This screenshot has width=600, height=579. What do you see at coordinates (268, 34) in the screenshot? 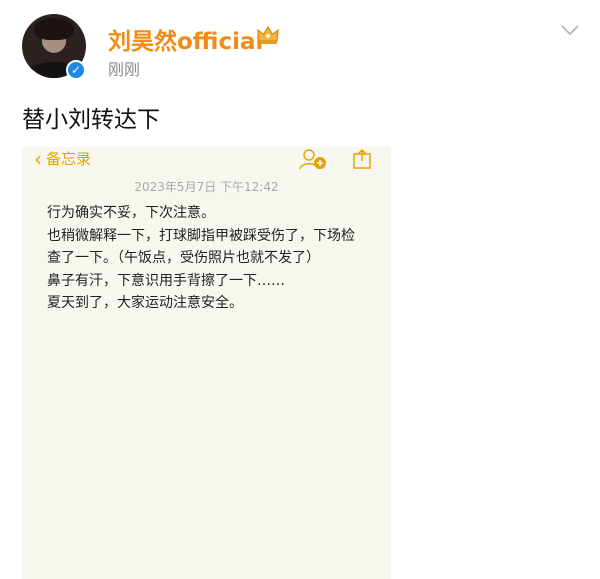
I see `crown-icon` at bounding box center [268, 34].